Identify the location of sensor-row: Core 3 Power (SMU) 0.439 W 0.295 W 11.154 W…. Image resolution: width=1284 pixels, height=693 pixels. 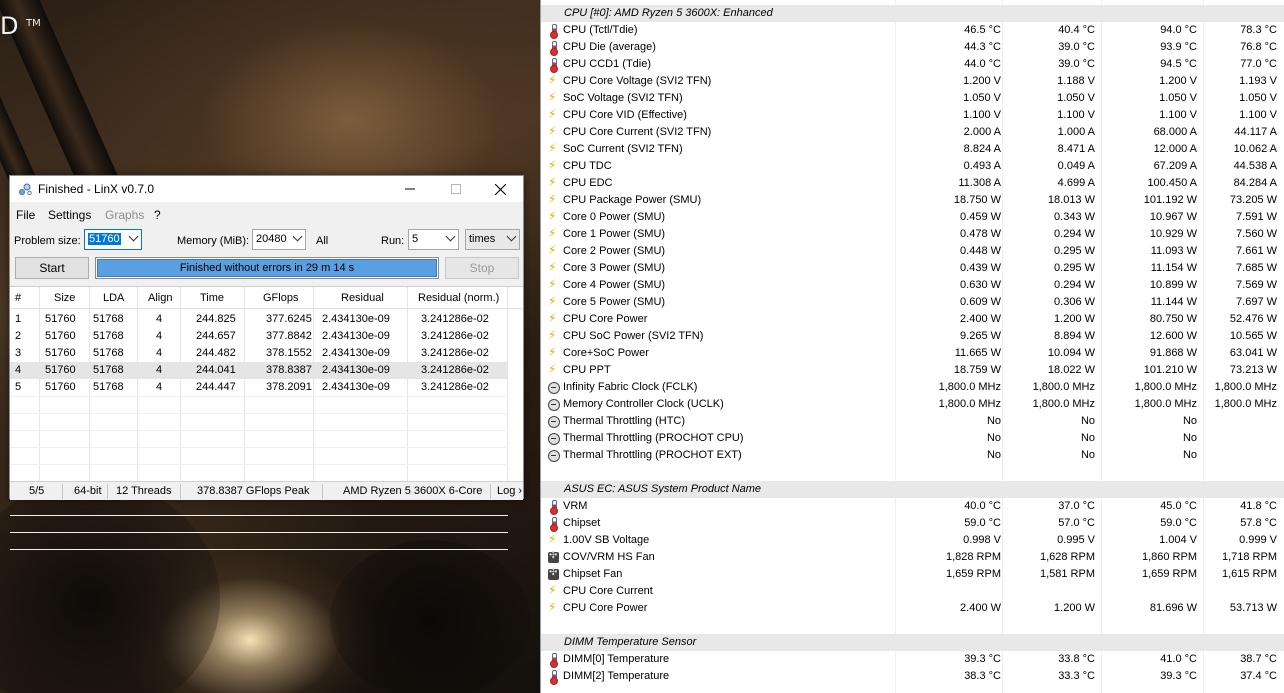
(912, 268).